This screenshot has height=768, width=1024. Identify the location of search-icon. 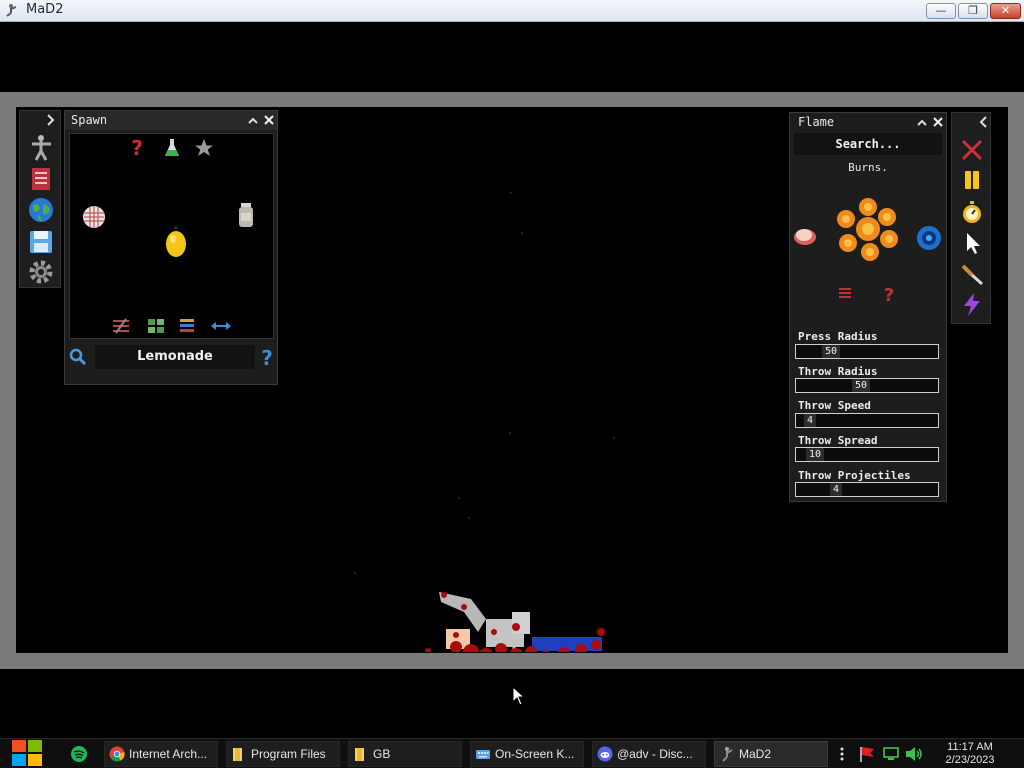
(78, 357).